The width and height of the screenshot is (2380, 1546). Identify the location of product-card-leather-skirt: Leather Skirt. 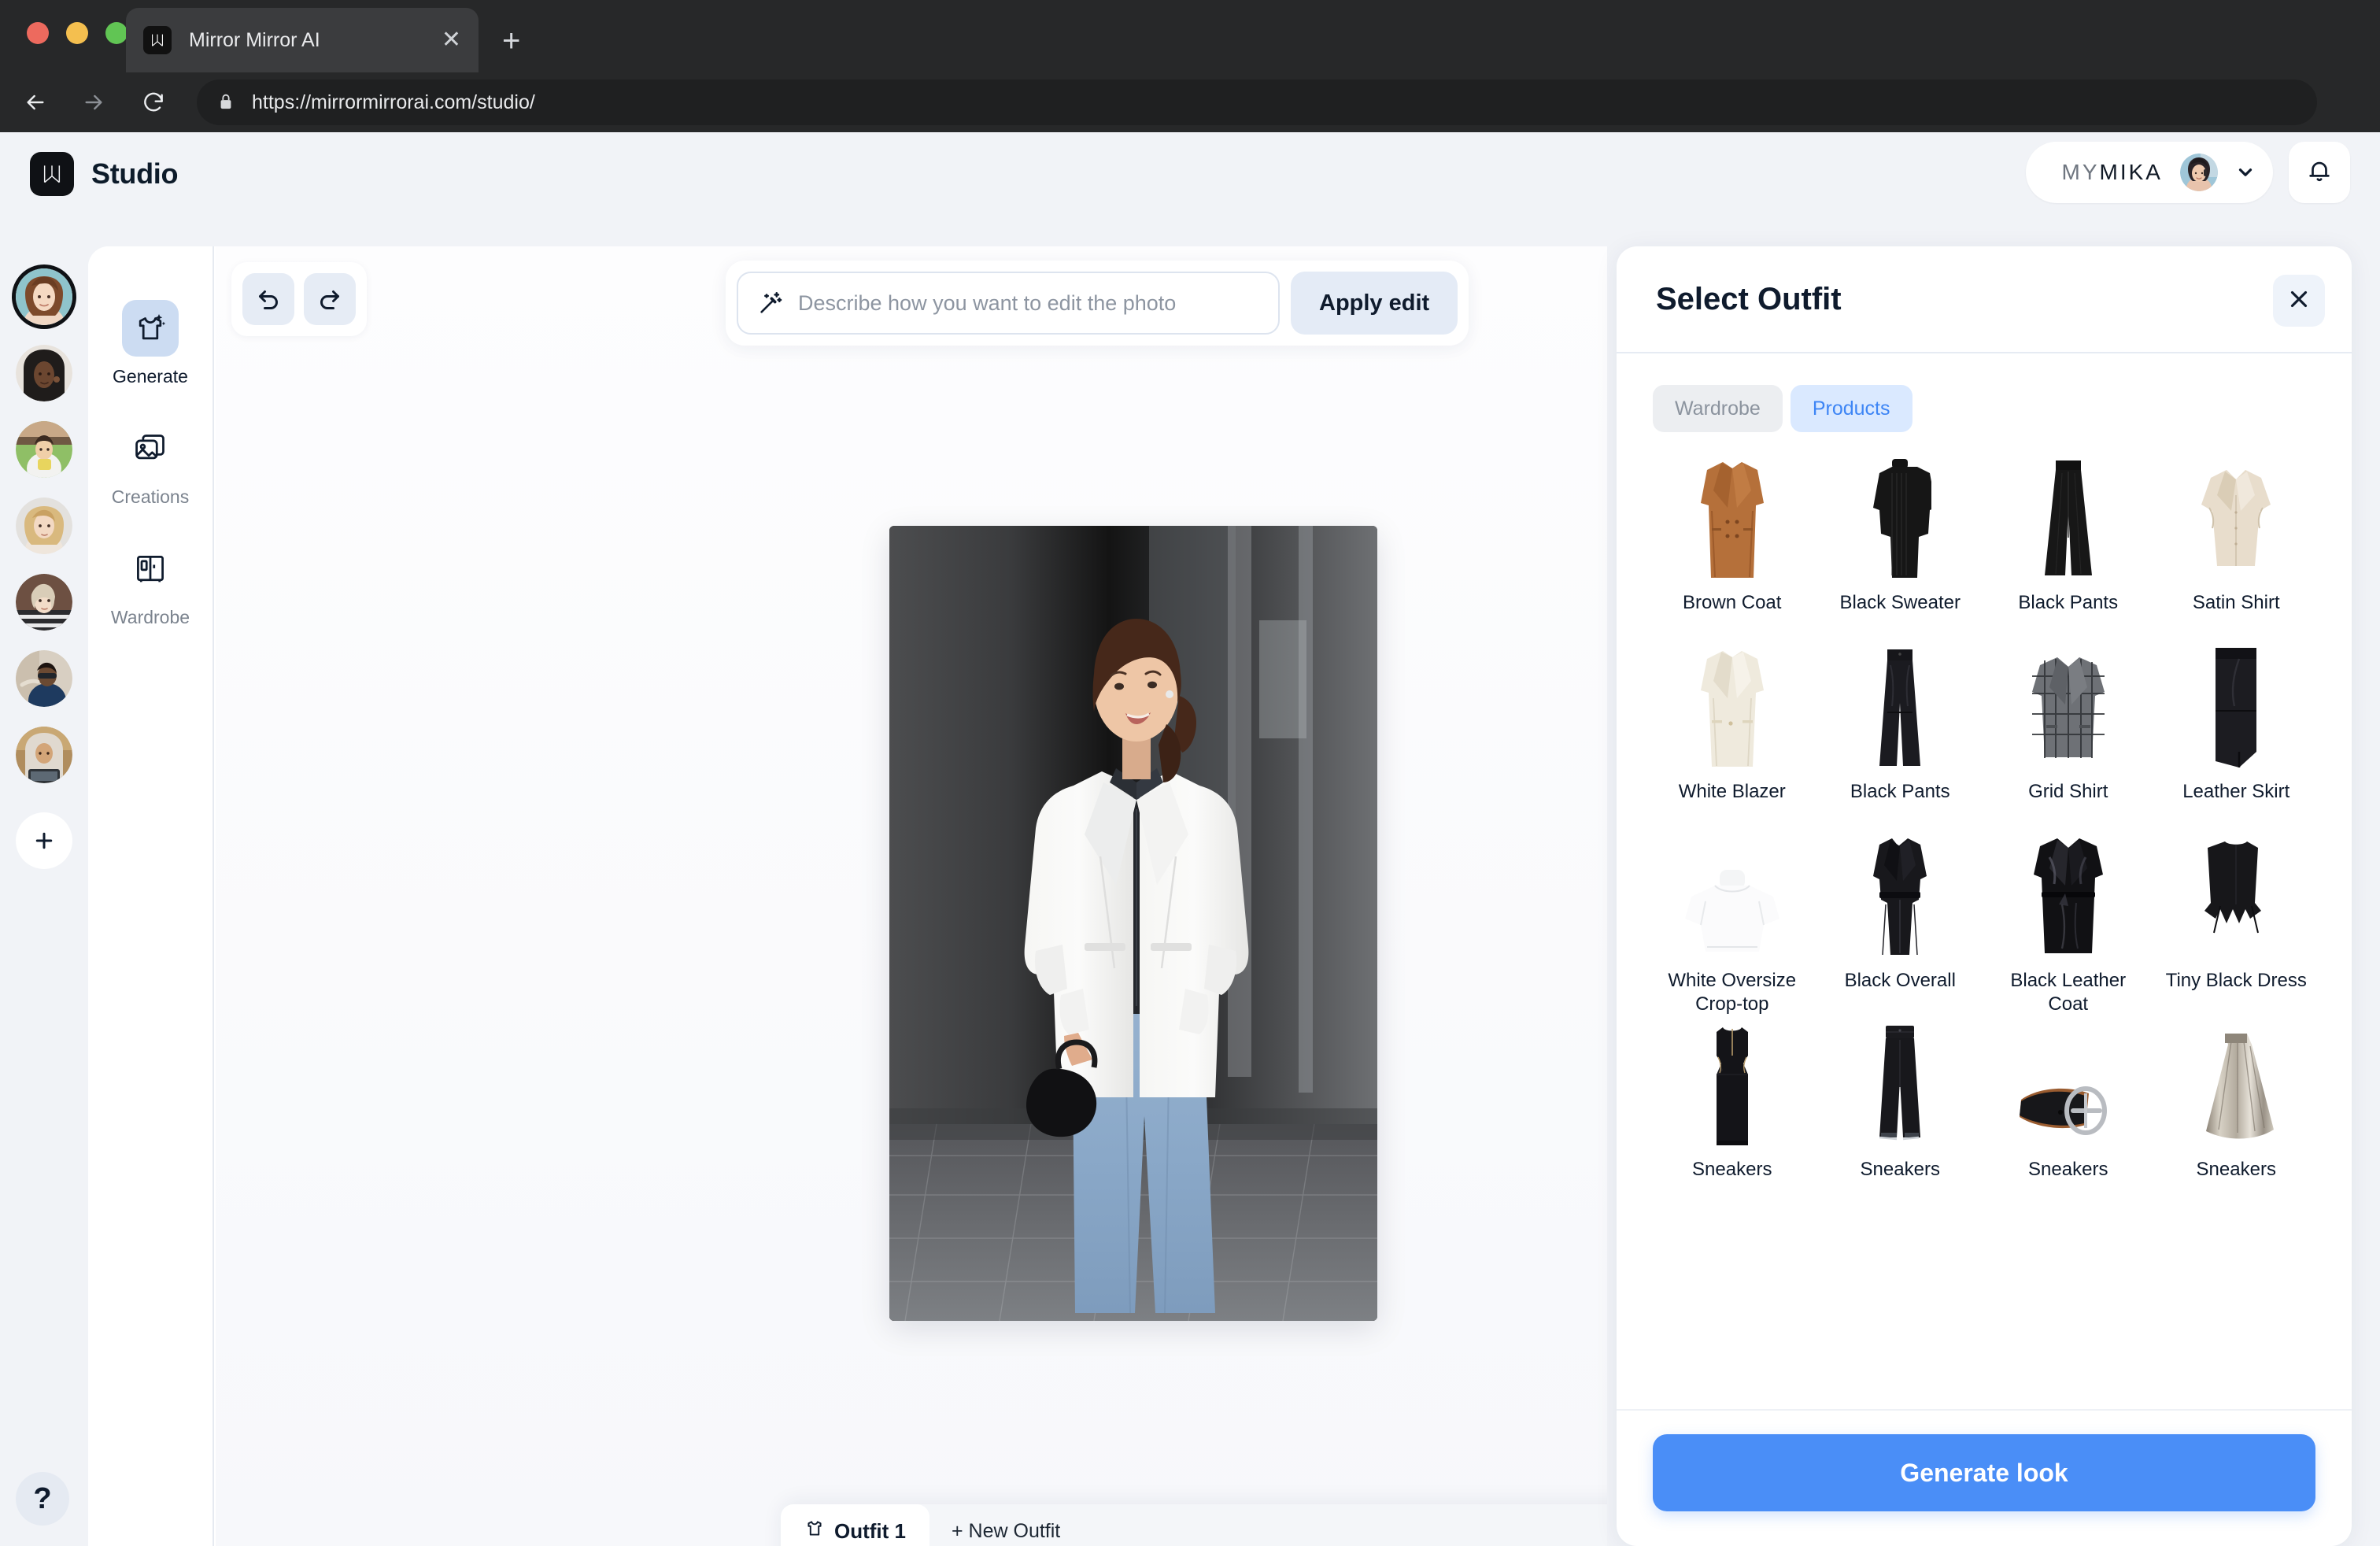
(2236, 732).